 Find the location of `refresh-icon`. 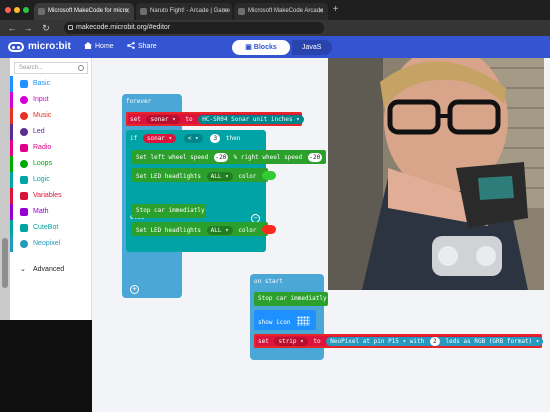

refresh-icon is located at coordinates (24, 164).